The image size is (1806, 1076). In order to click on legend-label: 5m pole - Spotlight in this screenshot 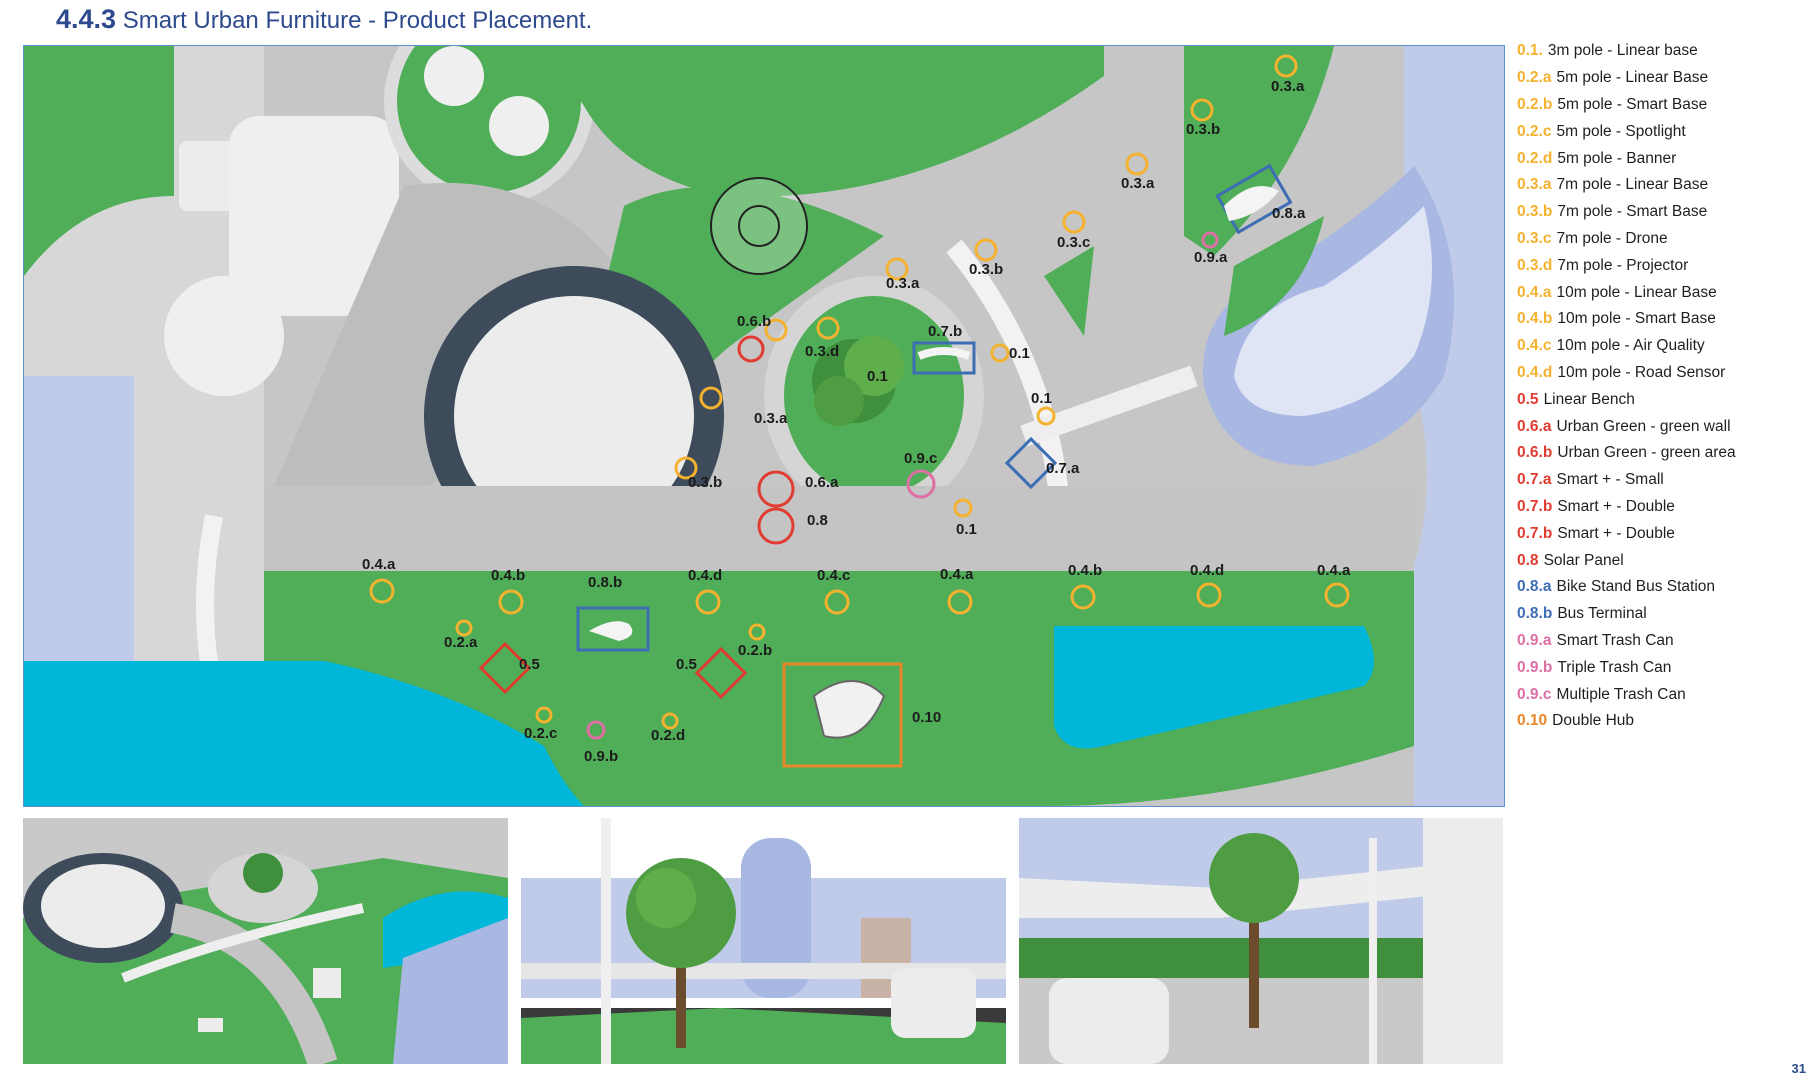, I will do `click(1621, 131)`.